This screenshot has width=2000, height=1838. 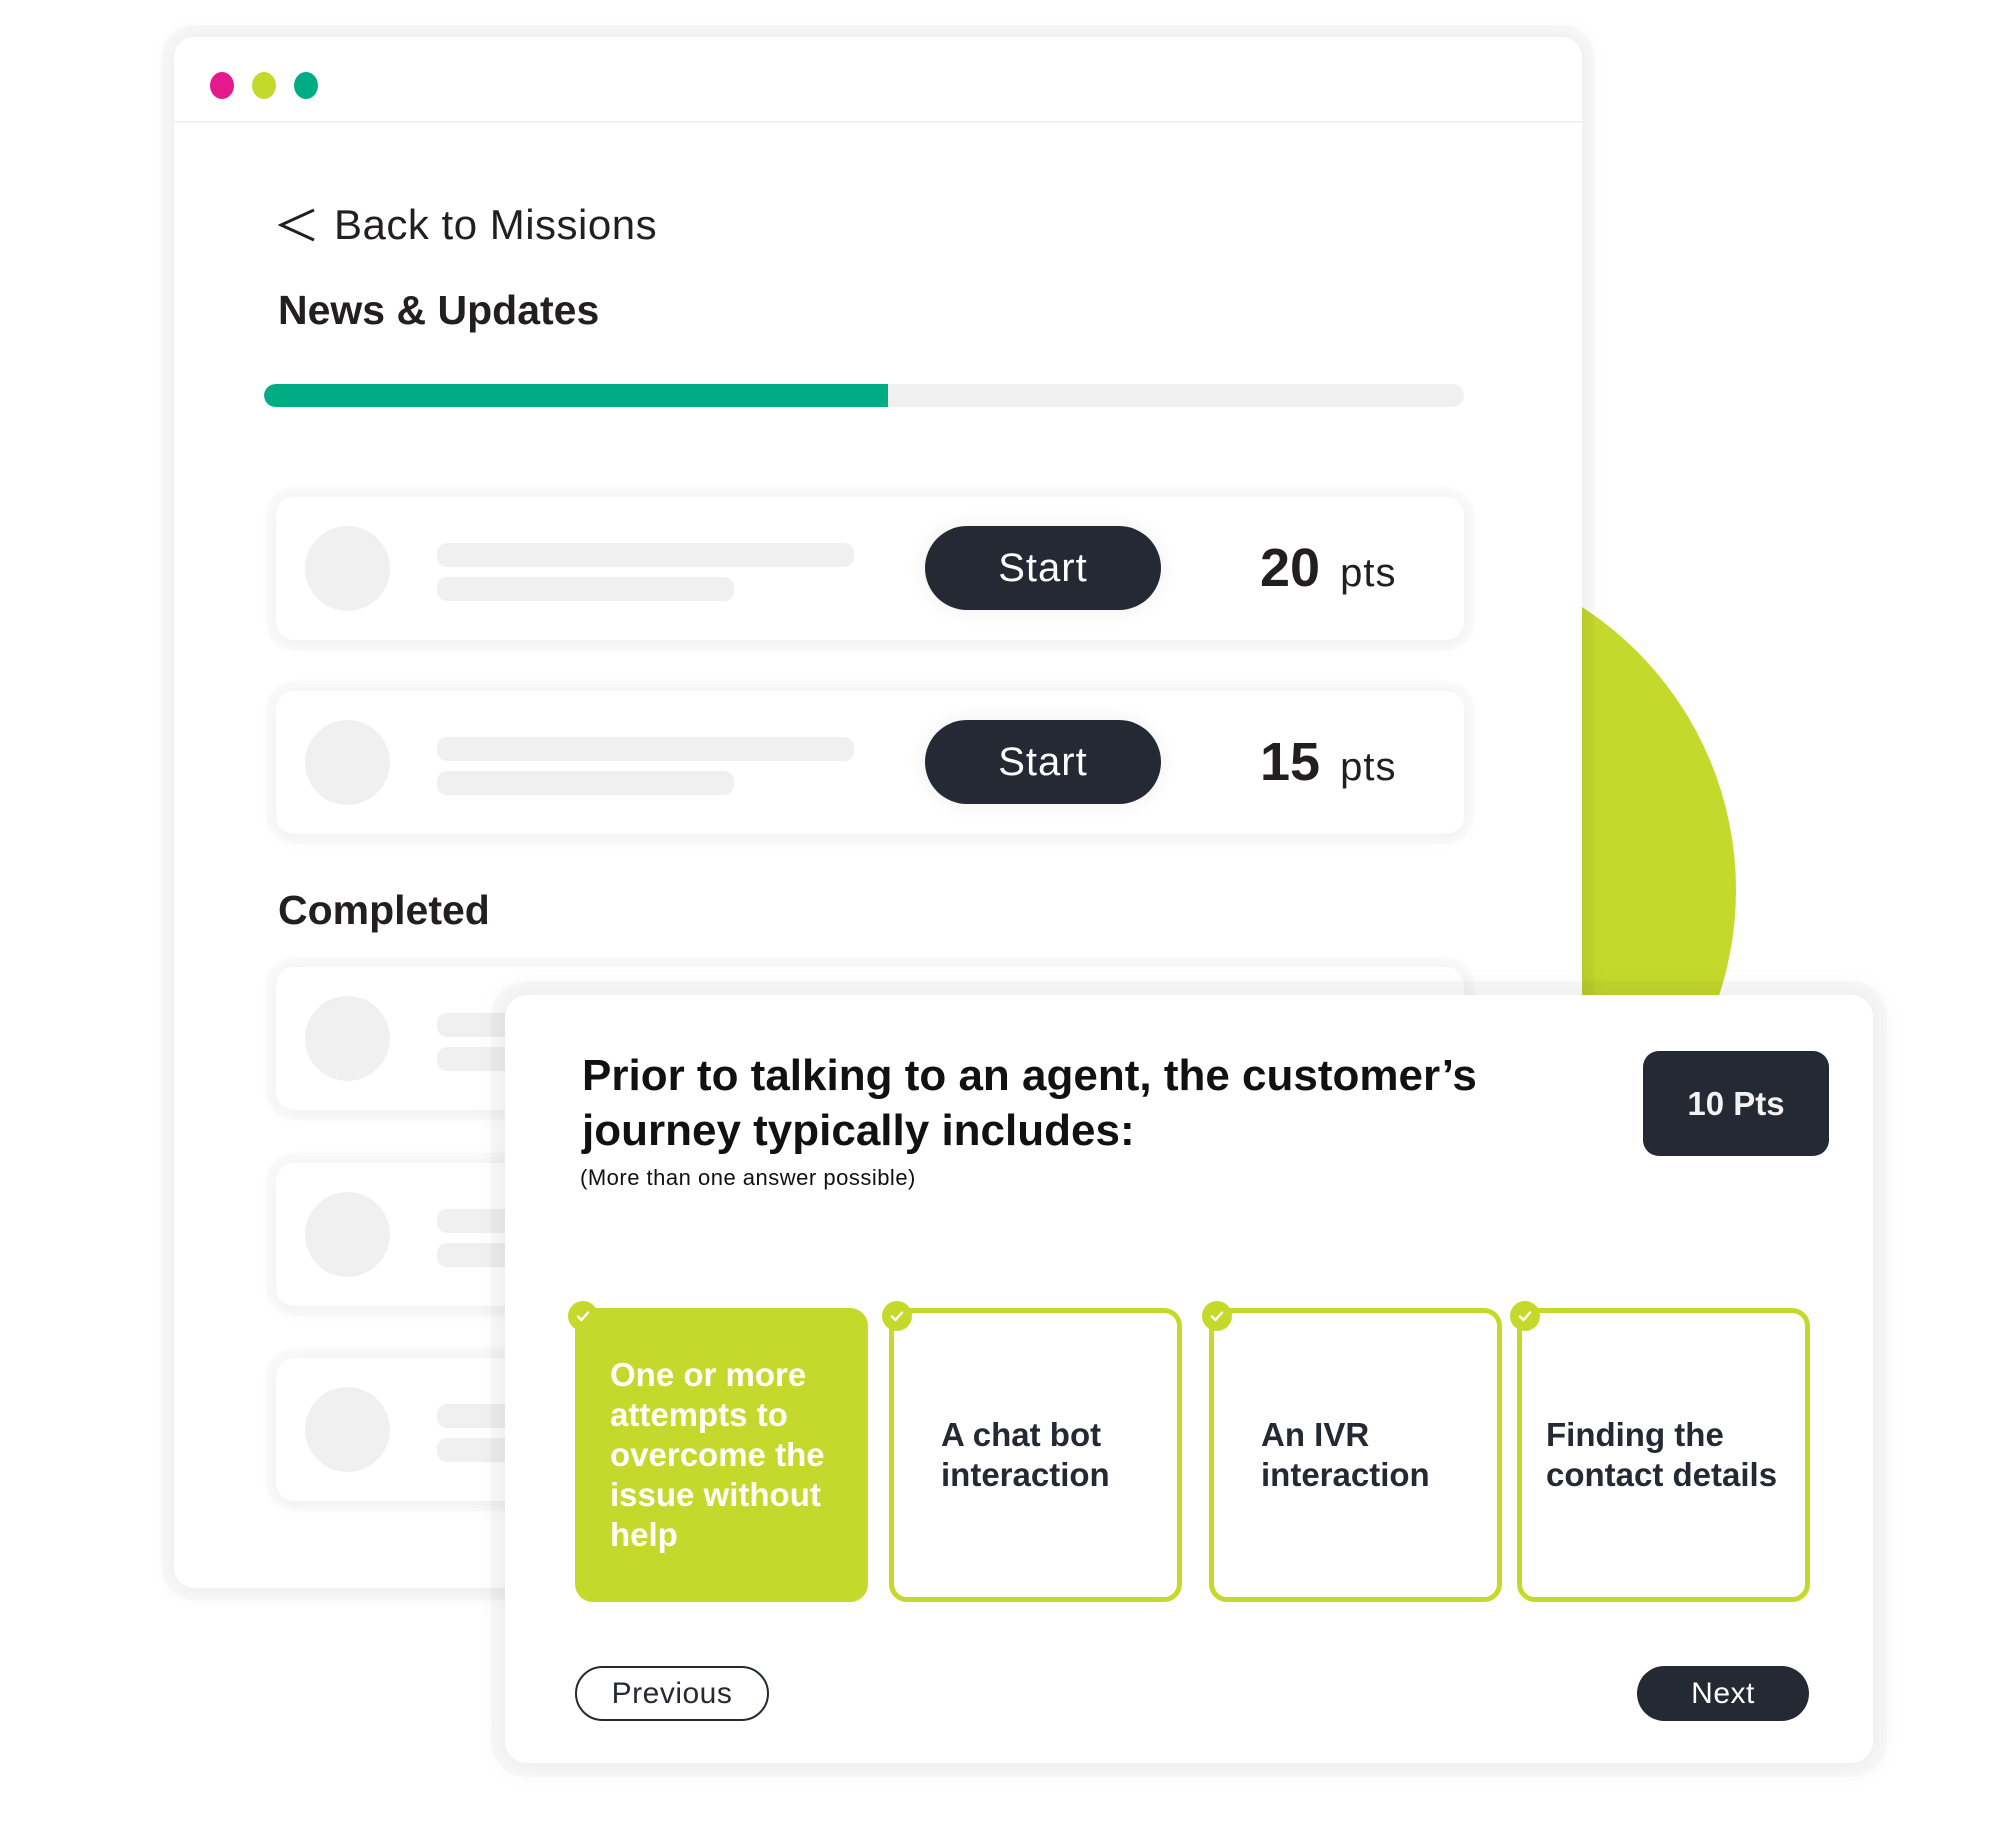 What do you see at coordinates (296, 225) in the screenshot?
I see `chevron-left-icon` at bounding box center [296, 225].